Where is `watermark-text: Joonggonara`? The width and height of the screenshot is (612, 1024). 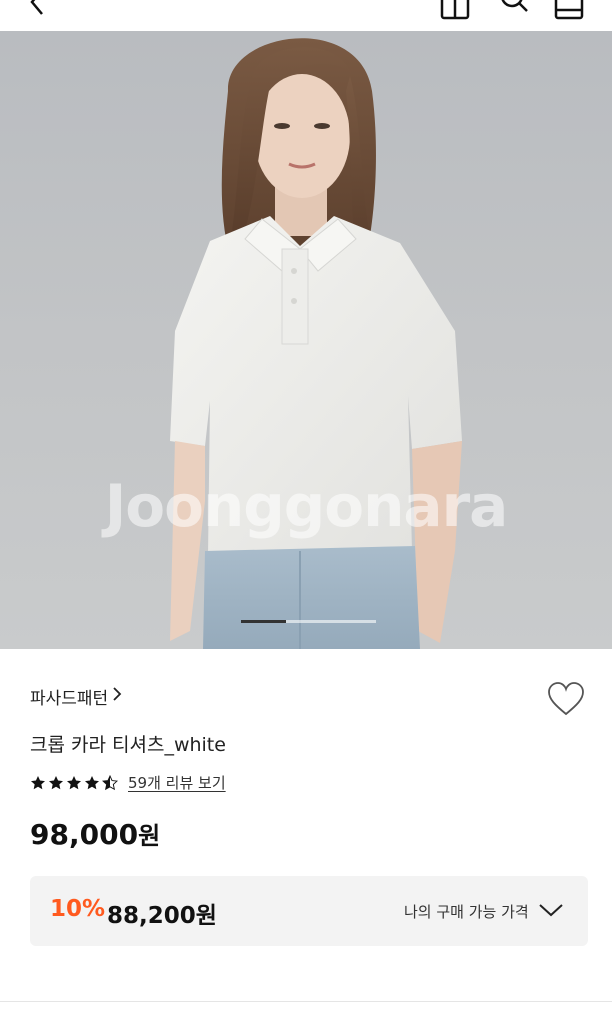 watermark-text: Joonggonara is located at coordinates (306, 506).